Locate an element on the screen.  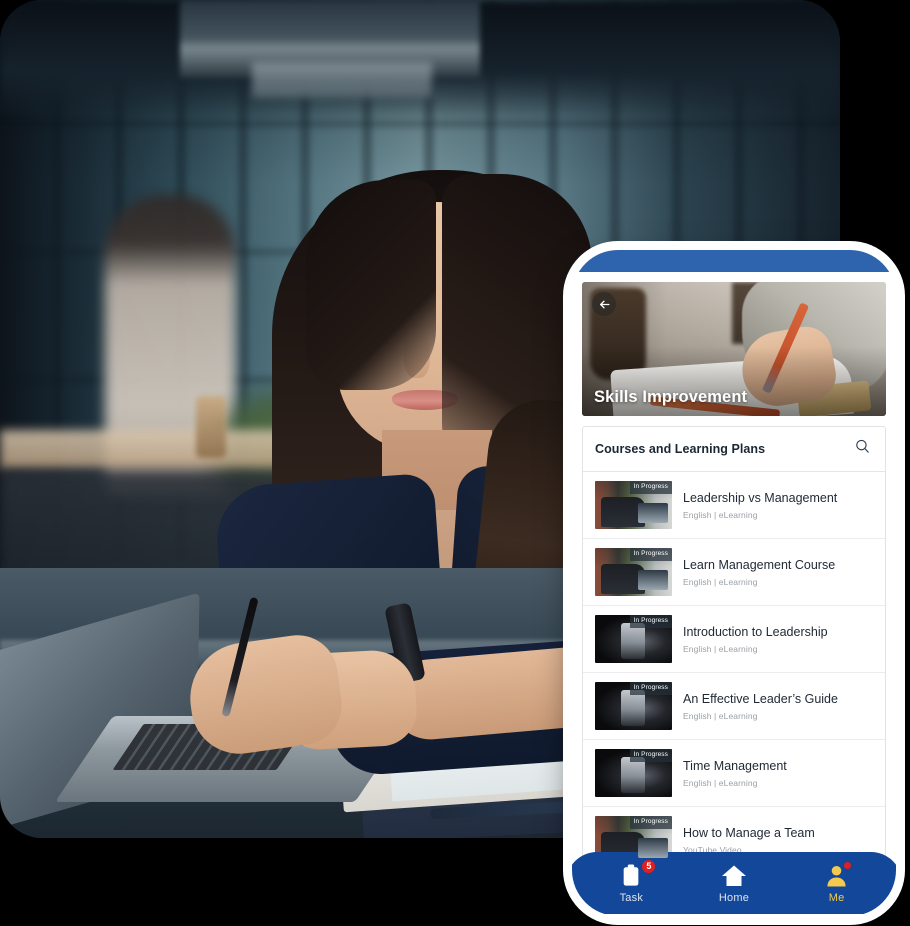
ceiling-light-fixture-secondary is located at coordinates (342, 80).